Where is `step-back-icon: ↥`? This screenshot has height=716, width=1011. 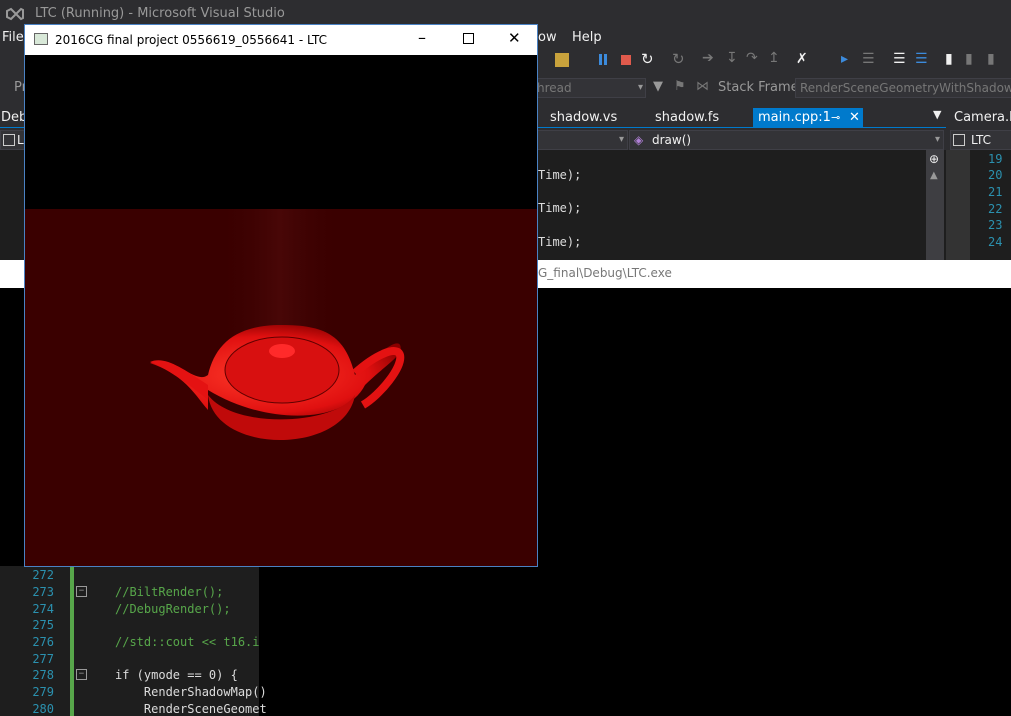
step-back-icon: ↥ is located at coordinates (774, 58).